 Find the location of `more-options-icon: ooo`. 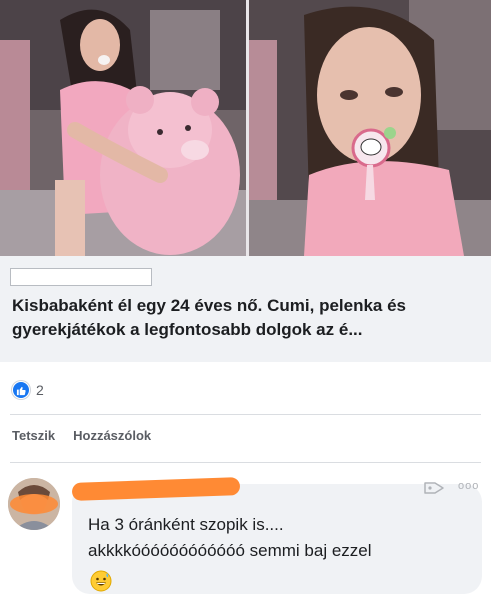

more-options-icon: ooo is located at coordinates (468, 486).